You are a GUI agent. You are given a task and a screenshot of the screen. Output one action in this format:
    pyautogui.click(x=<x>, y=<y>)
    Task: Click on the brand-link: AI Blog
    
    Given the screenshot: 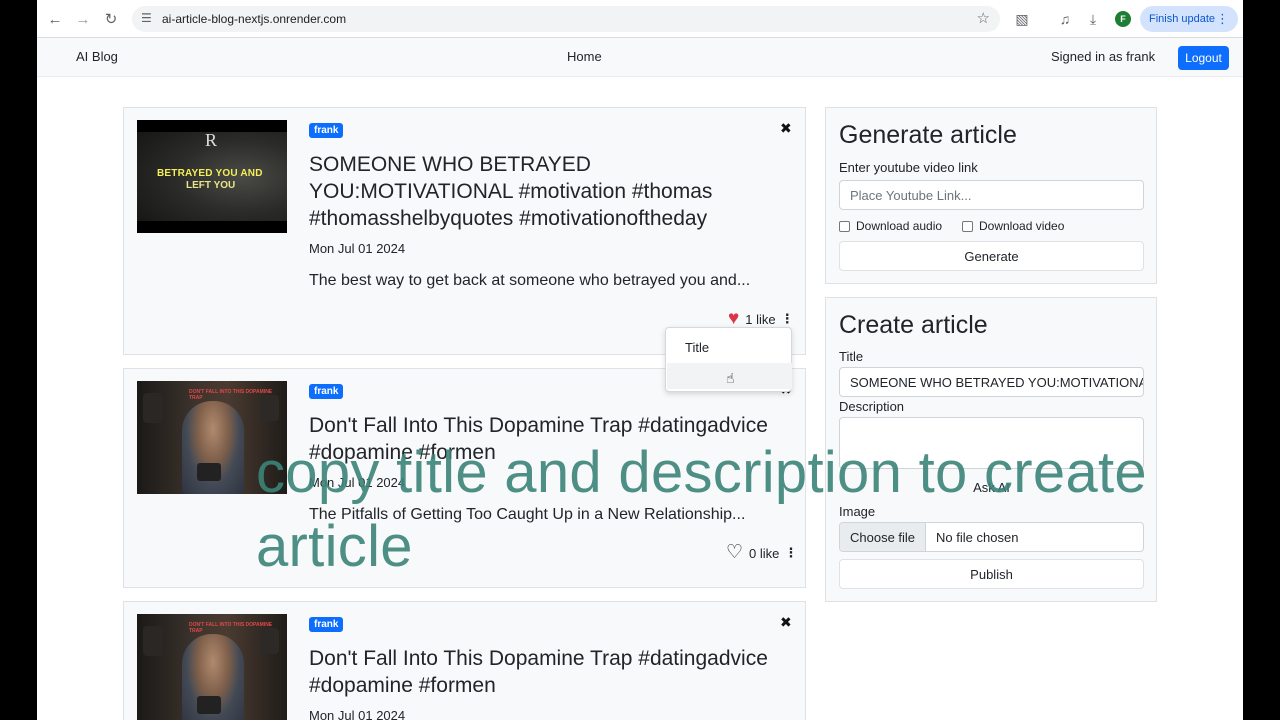 What is the action you would take?
    pyautogui.click(x=97, y=56)
    